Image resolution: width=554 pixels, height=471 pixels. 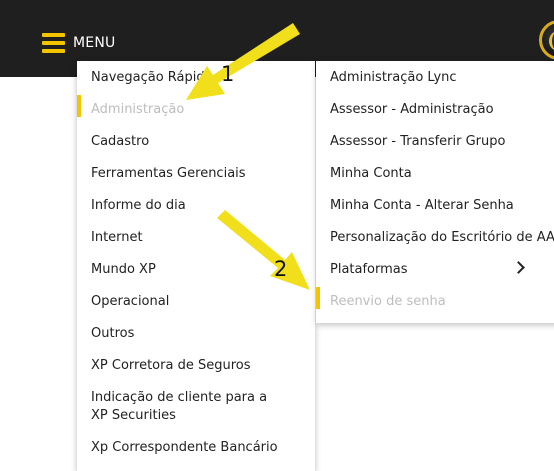 I want to click on chevron-right-icon, so click(x=518, y=267).